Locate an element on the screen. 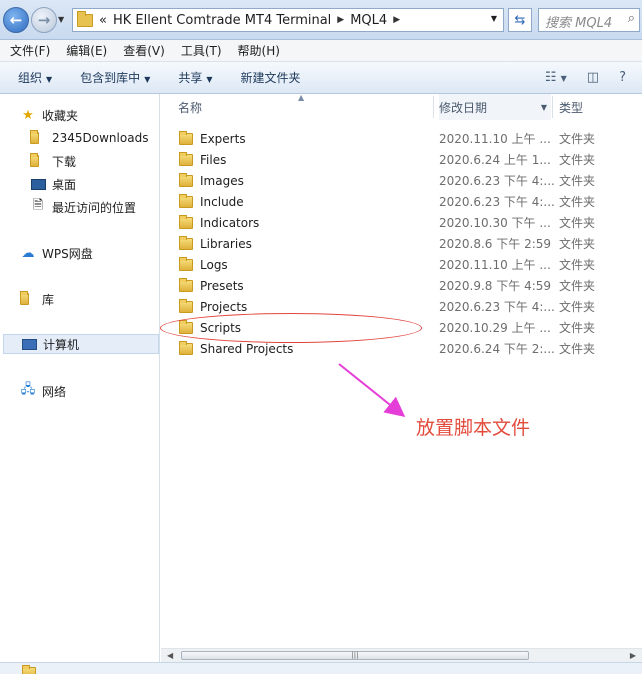 This screenshot has height=674, width=642. file-name: Experts is located at coordinates (223, 138).